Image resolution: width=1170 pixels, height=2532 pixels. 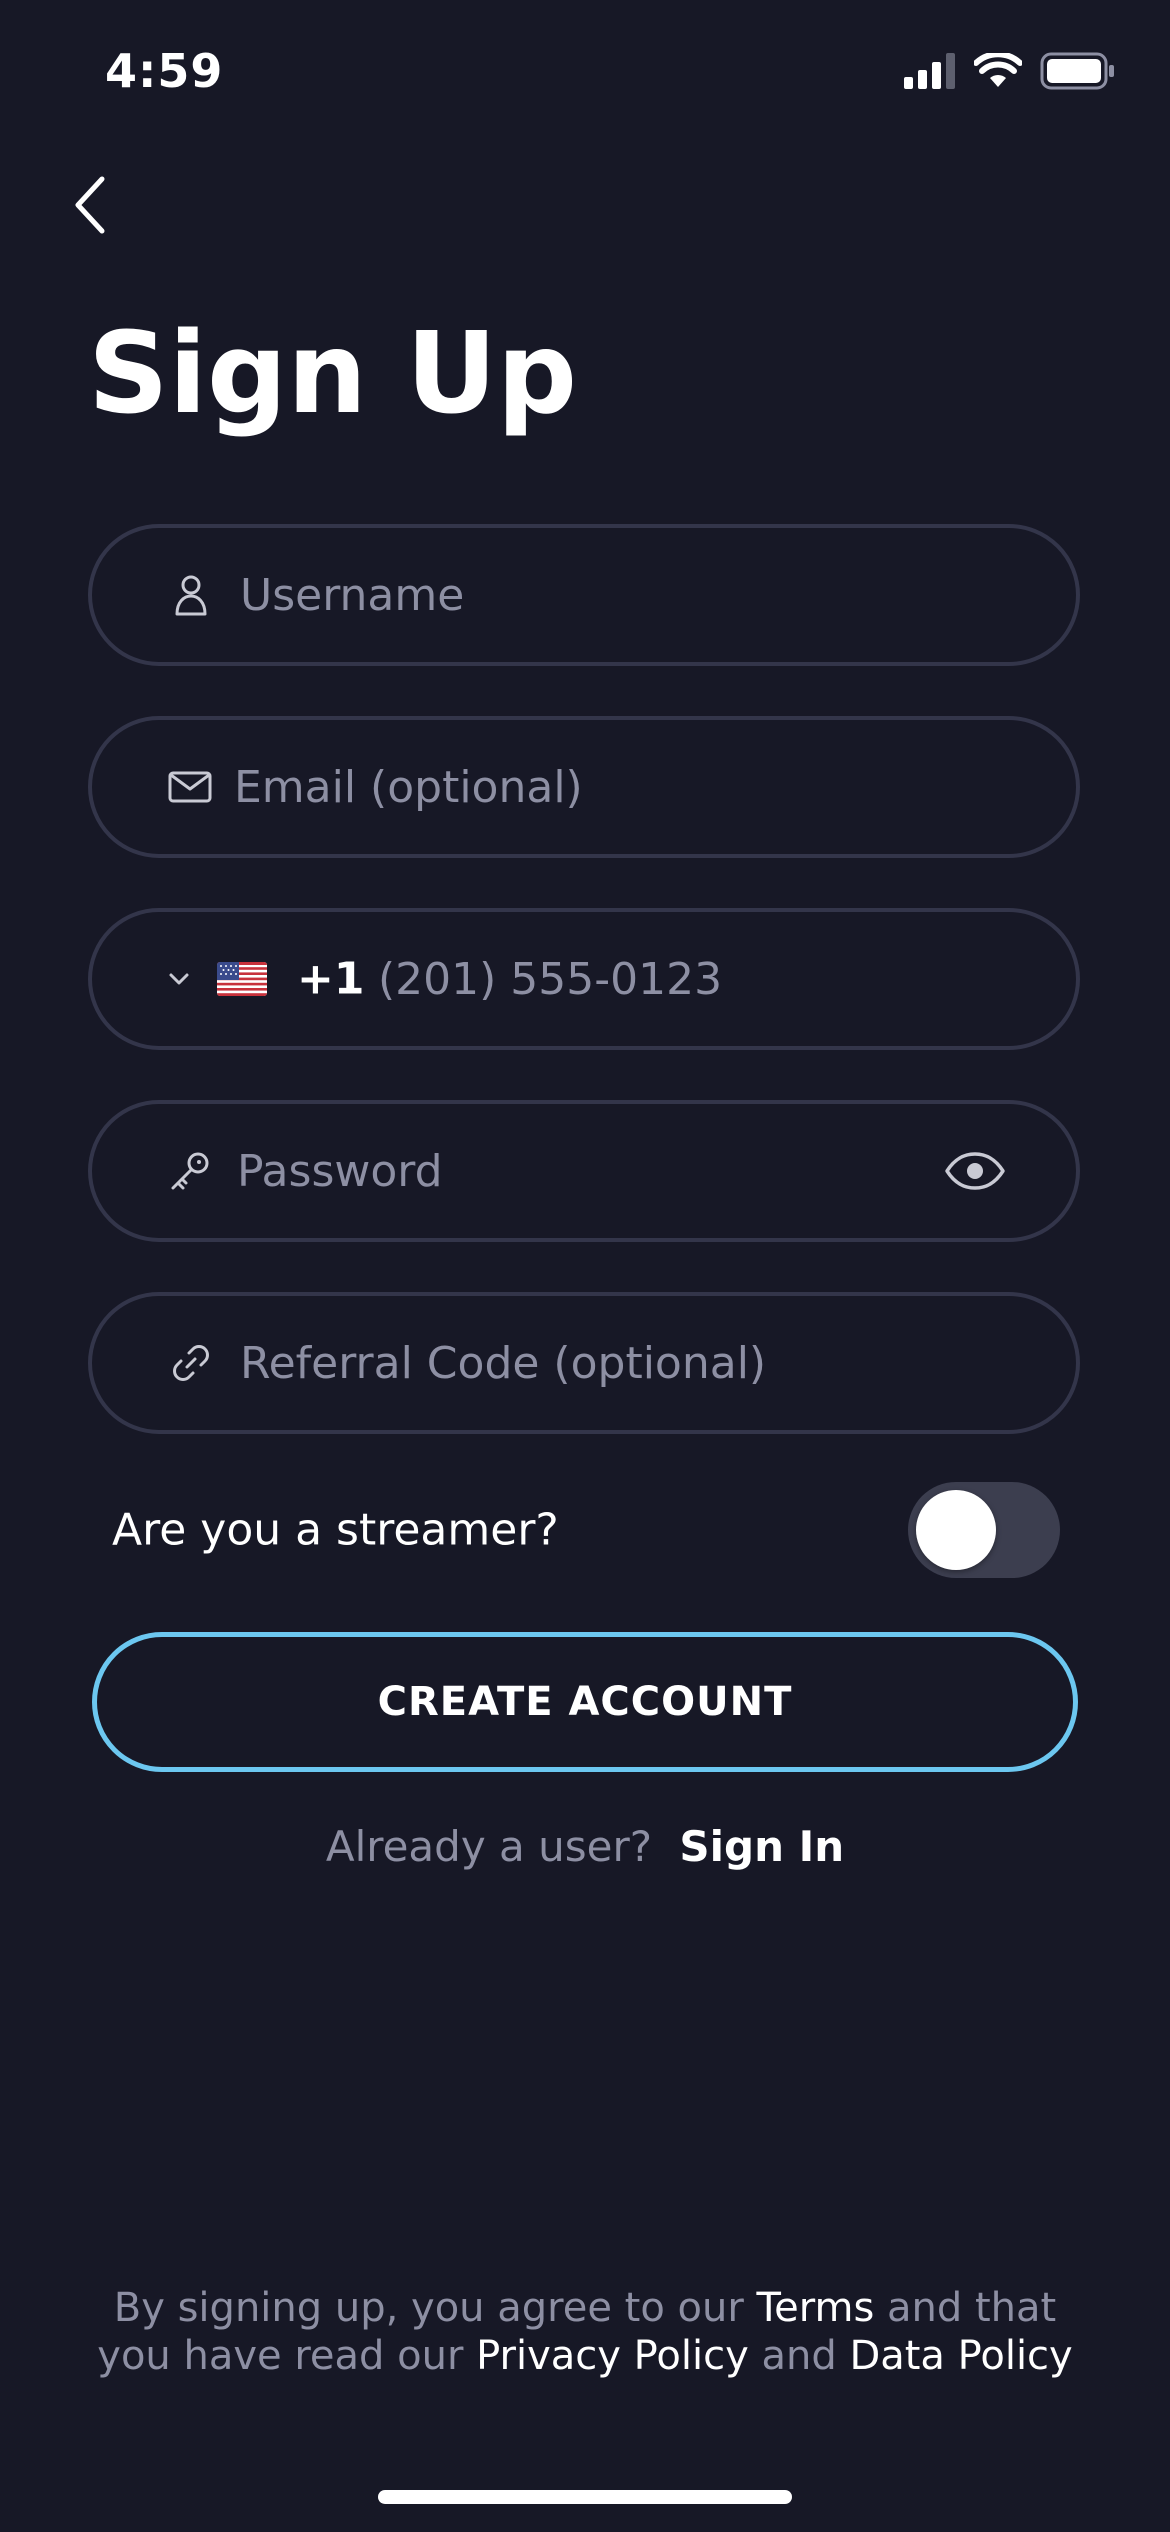 I want to click on streamer-row: Are you a streamer?, so click(x=586, y=1530).